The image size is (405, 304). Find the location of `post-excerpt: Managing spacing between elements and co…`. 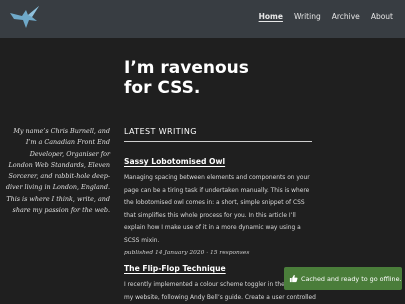

post-excerpt: Managing spacing between elements and co… is located at coordinates (217, 209).